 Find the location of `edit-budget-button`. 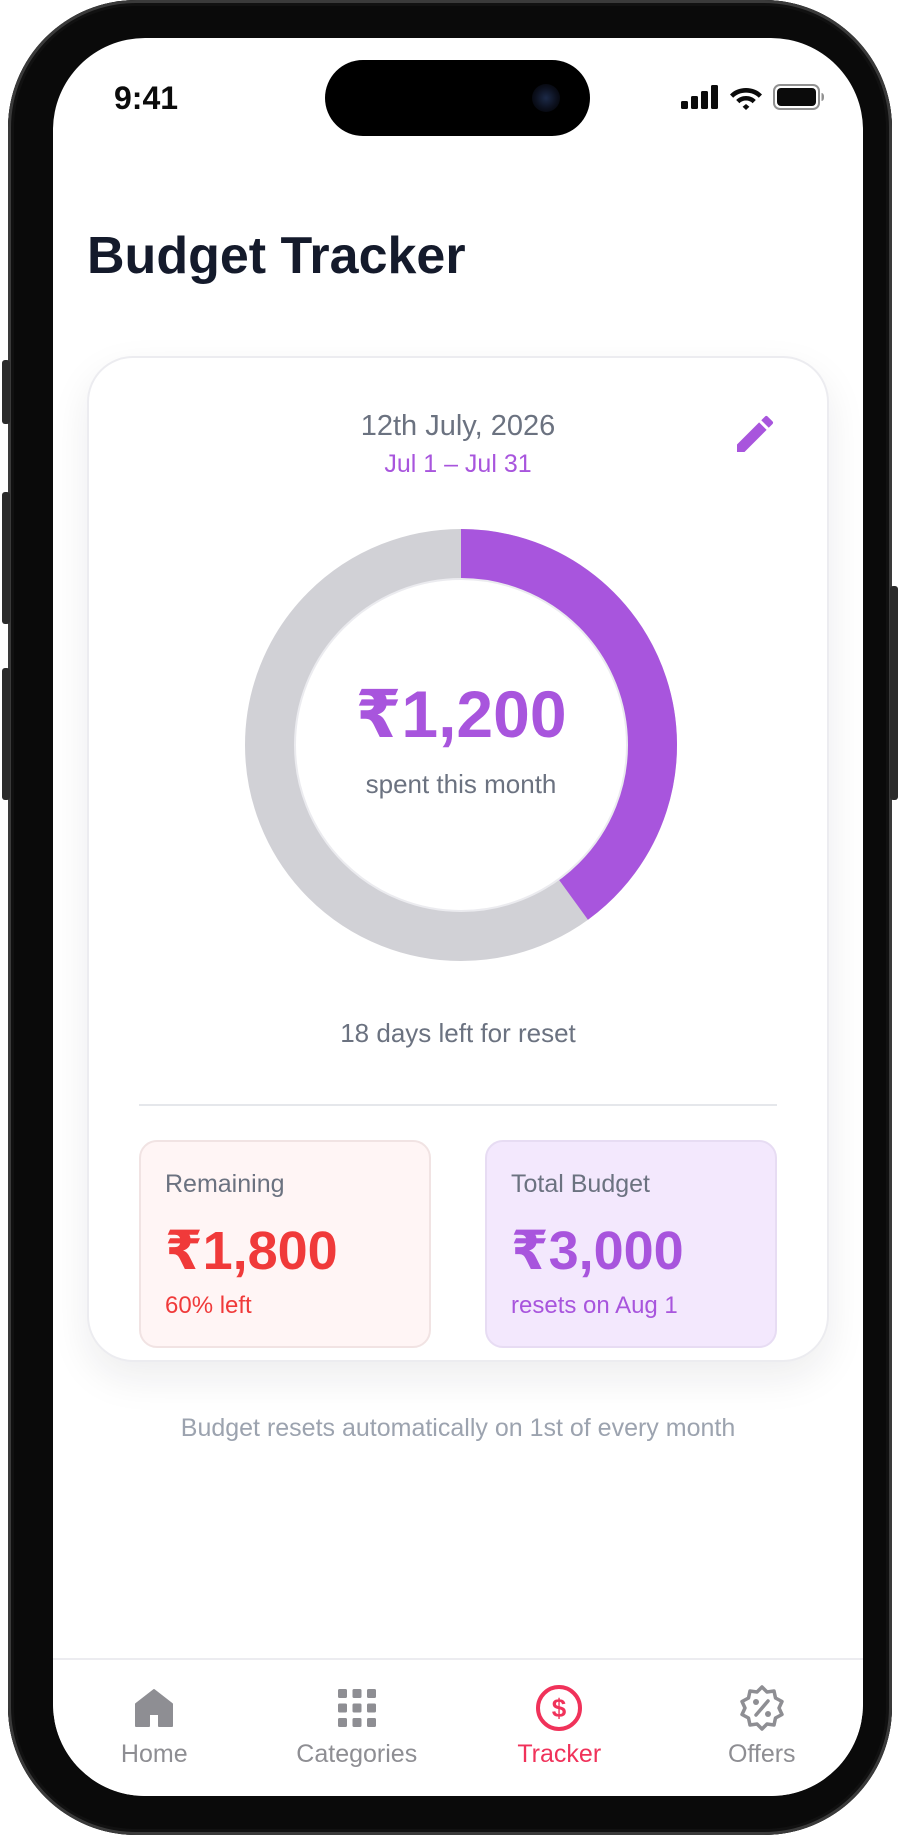

edit-budget-button is located at coordinates (755, 434).